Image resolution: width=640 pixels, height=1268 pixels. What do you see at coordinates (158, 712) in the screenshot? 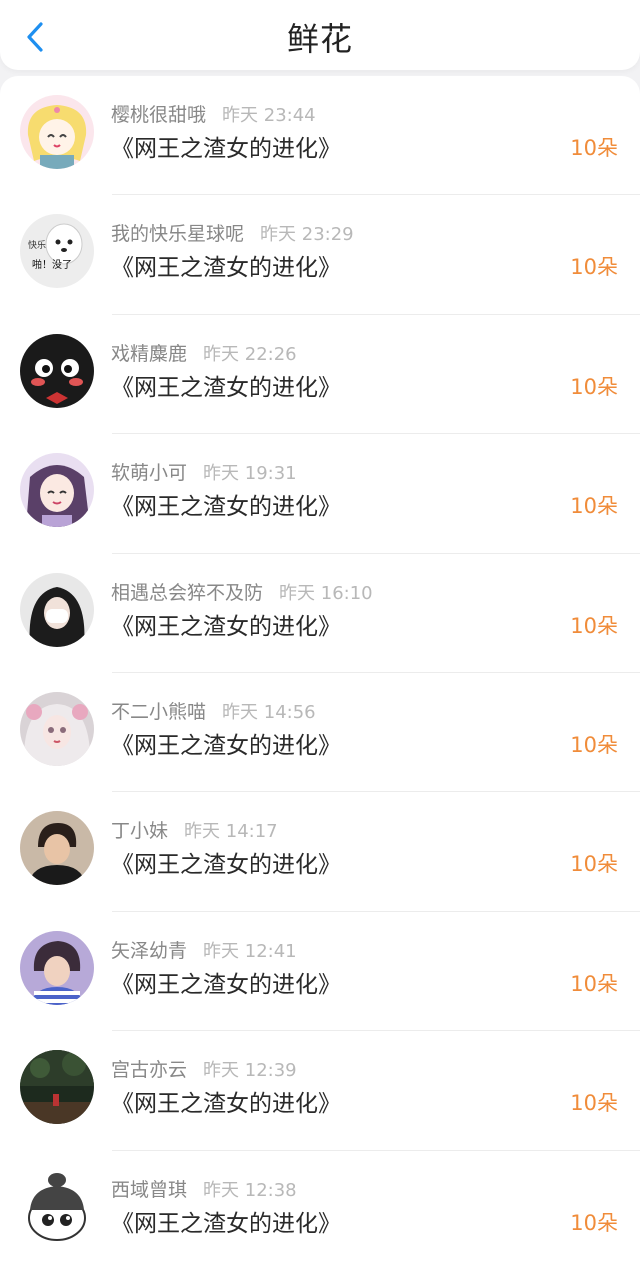
I see `user-name: 不二小熊喵` at bounding box center [158, 712].